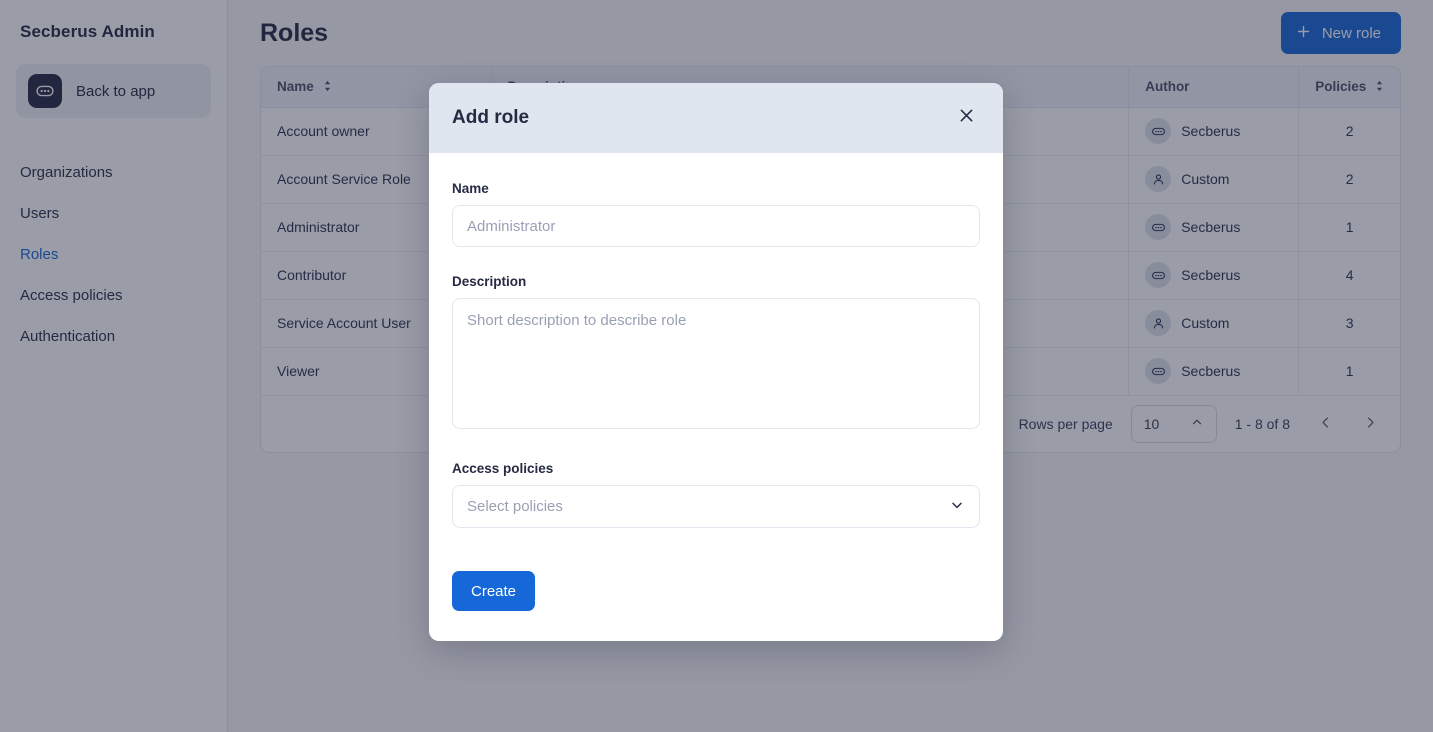 The width and height of the screenshot is (1433, 732). What do you see at coordinates (503, 468) in the screenshot?
I see `access-policies-field-label: Access policies` at bounding box center [503, 468].